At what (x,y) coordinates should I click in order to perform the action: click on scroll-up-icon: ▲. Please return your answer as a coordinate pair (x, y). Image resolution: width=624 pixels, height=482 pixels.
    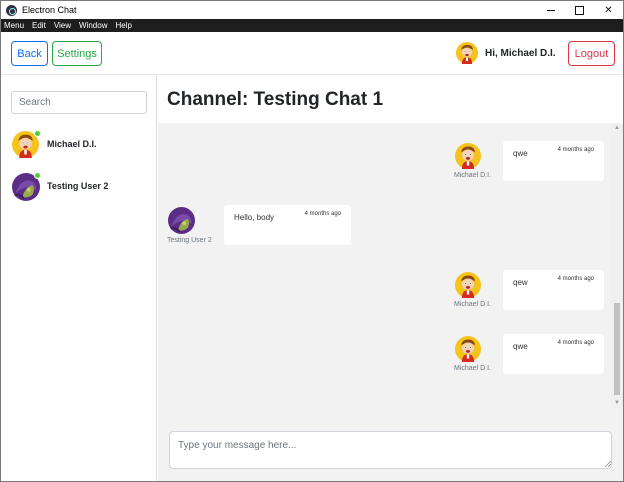
    Looking at the image, I should click on (617, 128).